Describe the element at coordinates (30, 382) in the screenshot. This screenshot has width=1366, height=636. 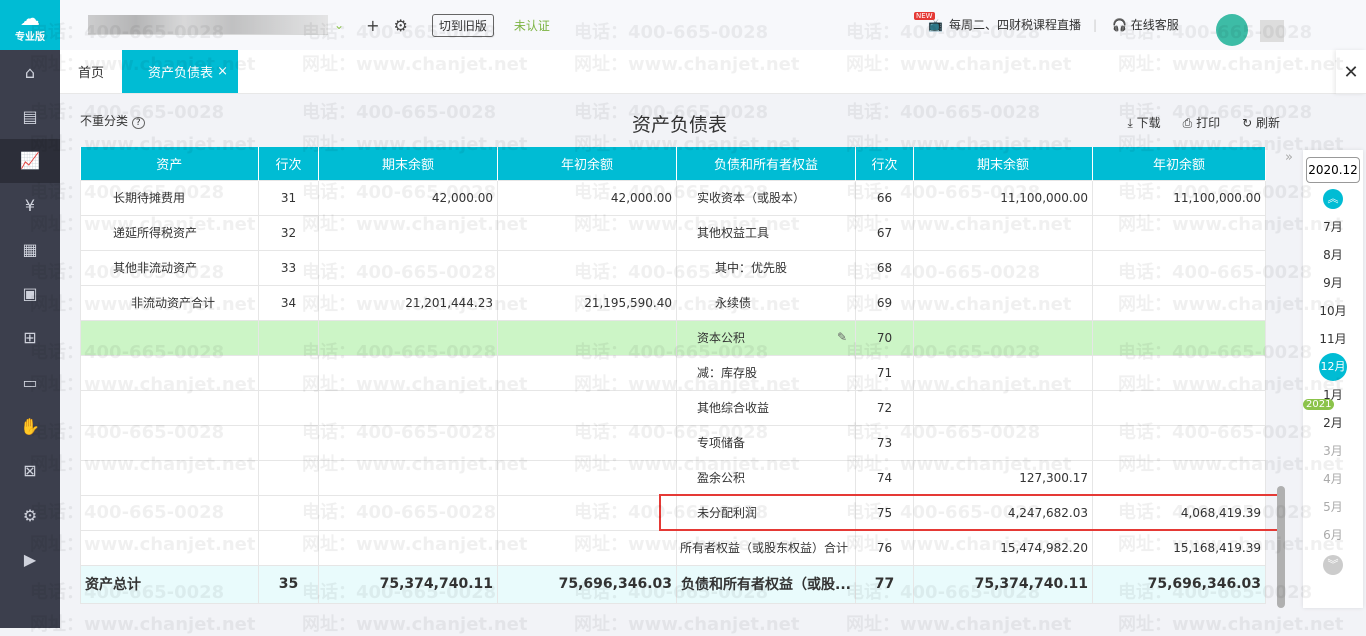
I see `sidebar-item-screen: ▭` at that location.